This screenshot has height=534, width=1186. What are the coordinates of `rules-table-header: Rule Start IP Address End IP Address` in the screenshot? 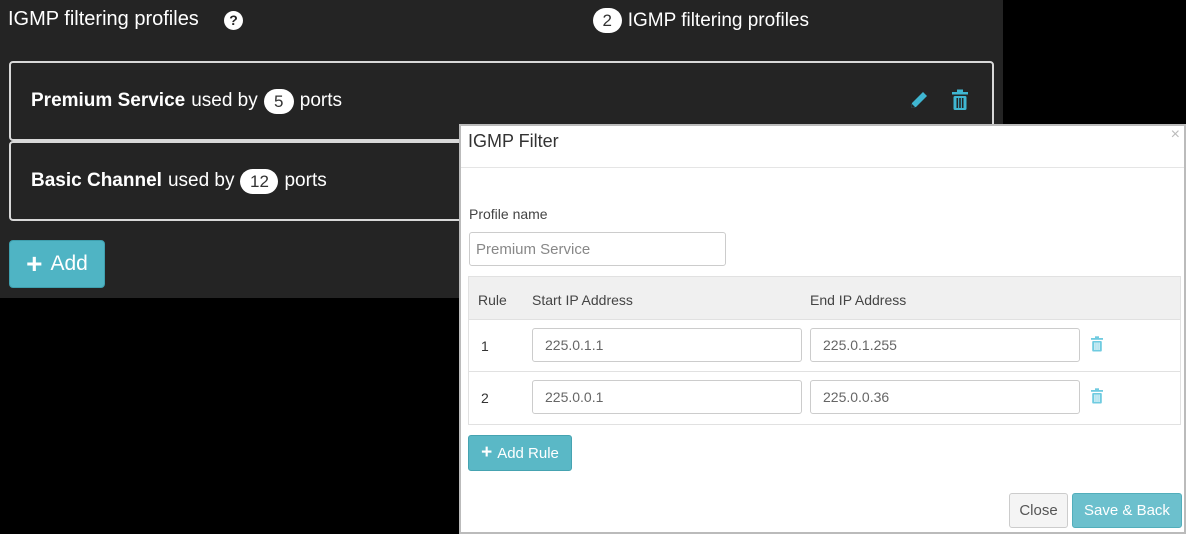 It's located at (824, 298).